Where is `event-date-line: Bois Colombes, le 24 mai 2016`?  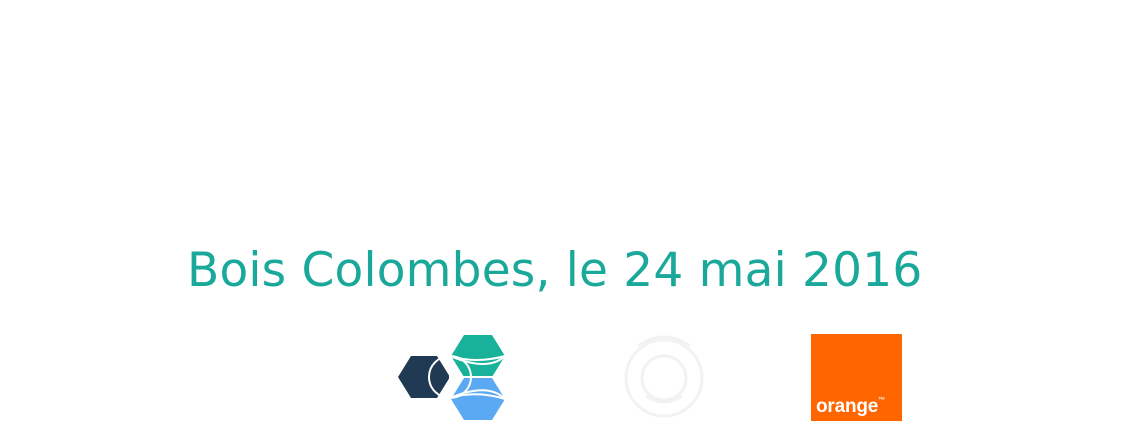
event-date-line: Bois Colombes, le 24 mai 2016 is located at coordinates (555, 270).